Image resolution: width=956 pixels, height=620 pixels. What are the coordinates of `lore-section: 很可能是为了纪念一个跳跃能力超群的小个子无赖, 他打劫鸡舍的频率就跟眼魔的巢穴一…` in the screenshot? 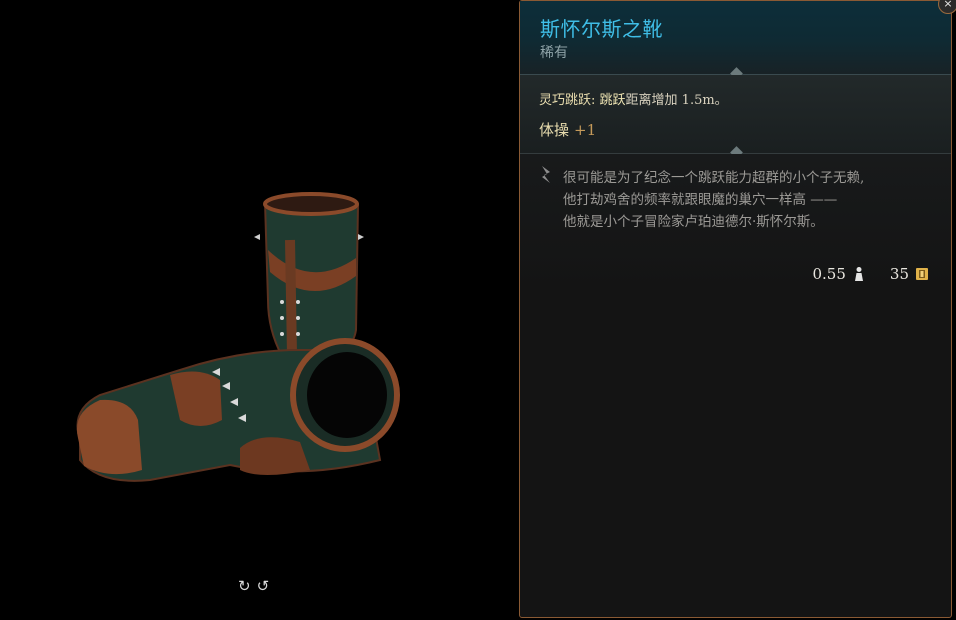 It's located at (735, 222).